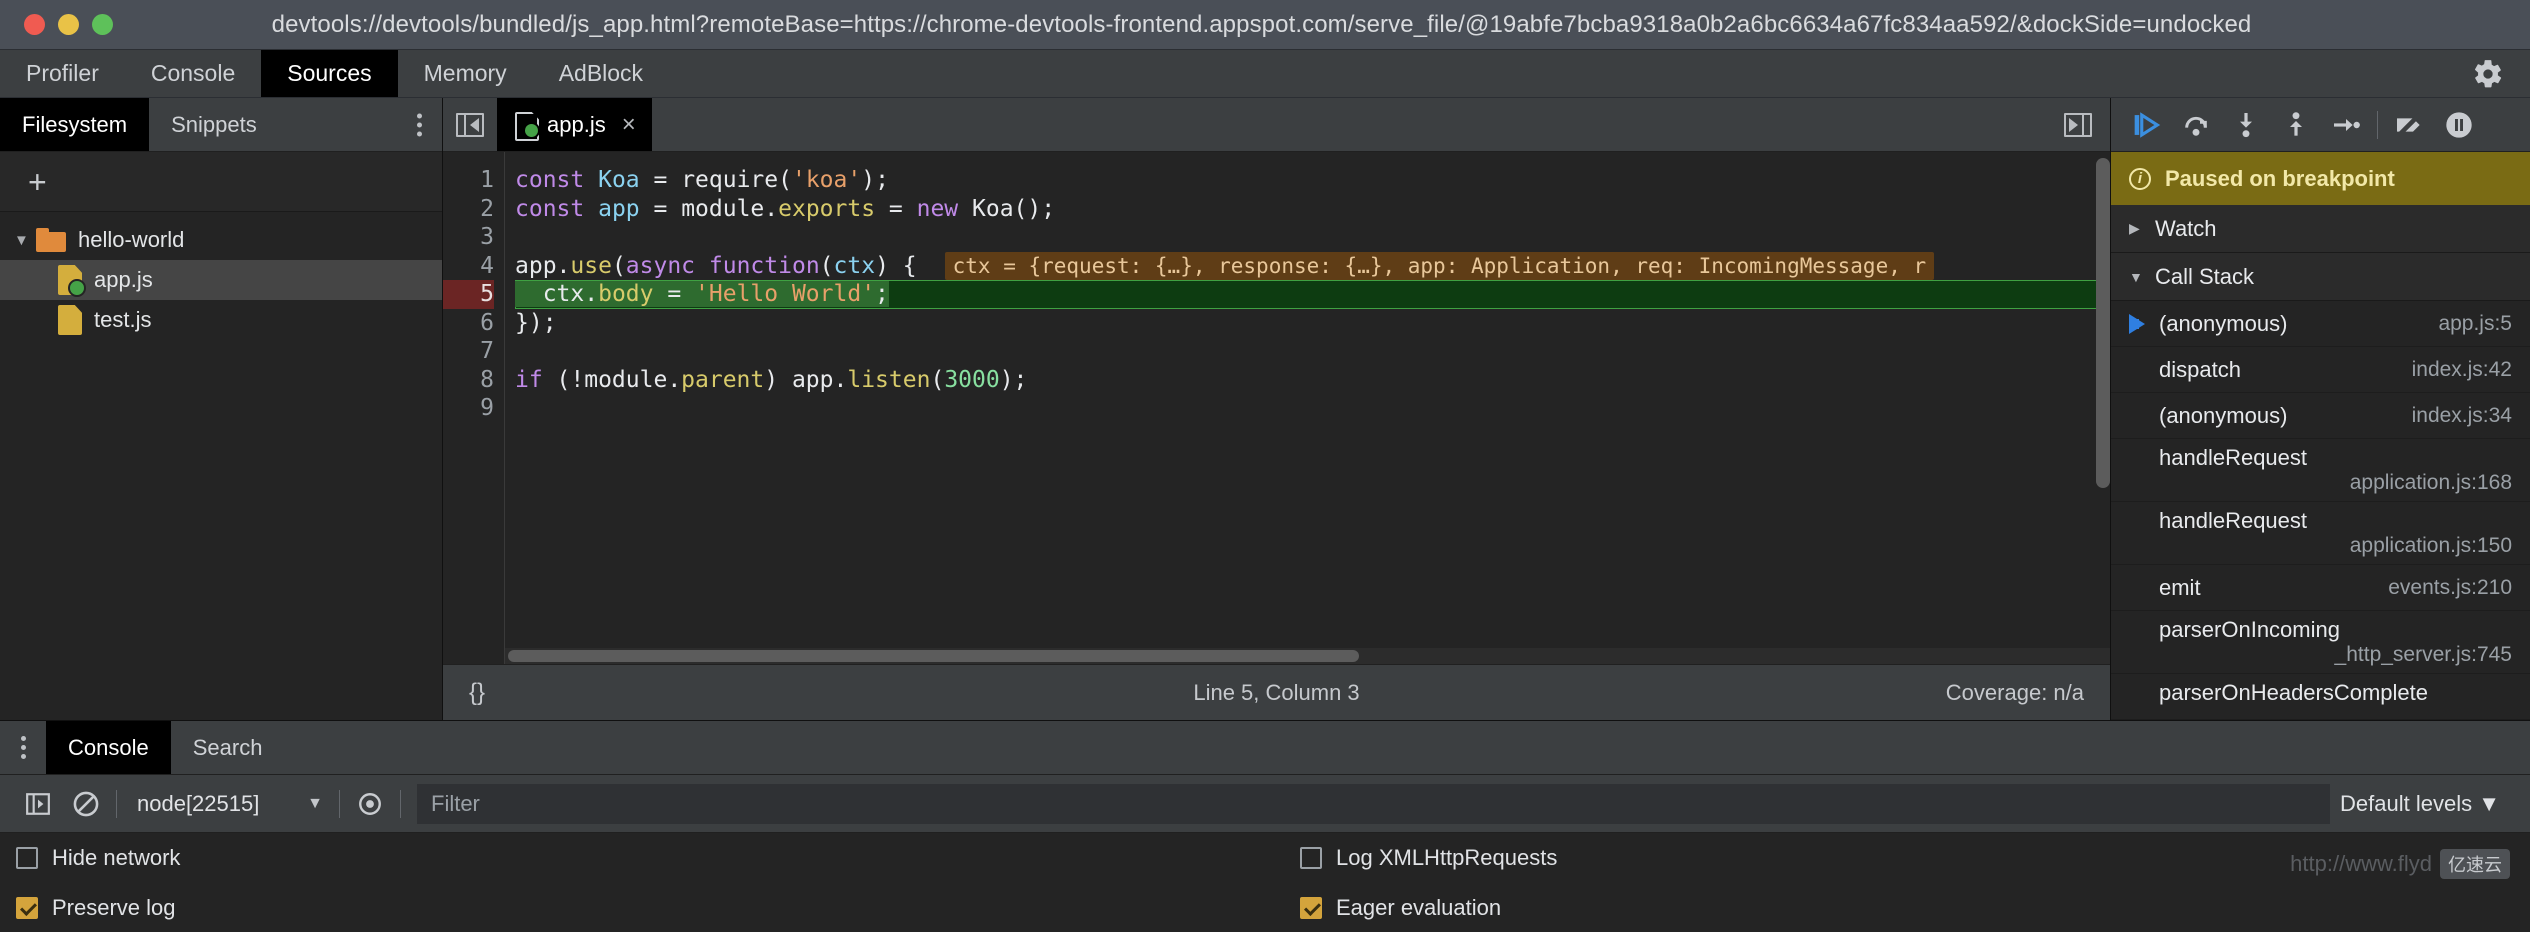 This screenshot has height=932, width=2530. I want to click on call-stack-frame: (anonymous) app.js:5, so click(2320, 324).